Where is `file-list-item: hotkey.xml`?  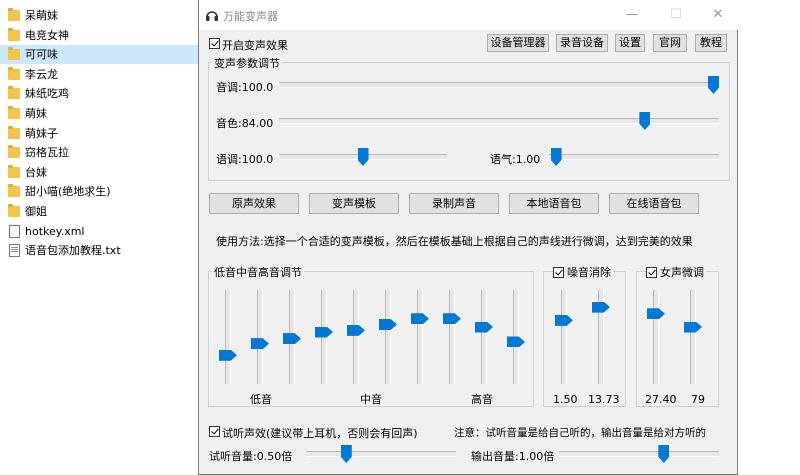
file-list-item: hotkey.xml is located at coordinates (100, 231).